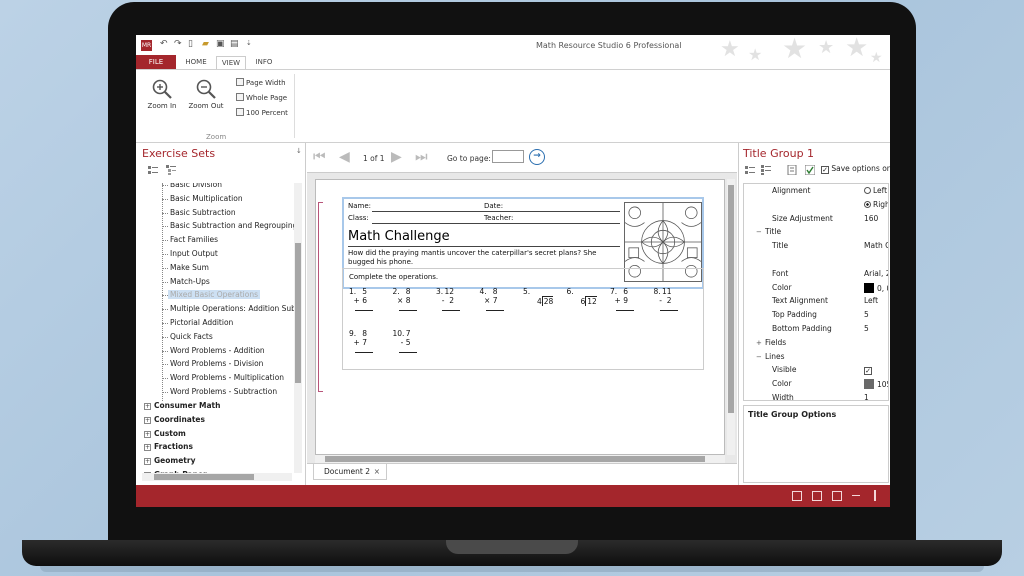 This screenshot has width=1024, height=576. I want to click on view-print-icon, so click(837, 496).